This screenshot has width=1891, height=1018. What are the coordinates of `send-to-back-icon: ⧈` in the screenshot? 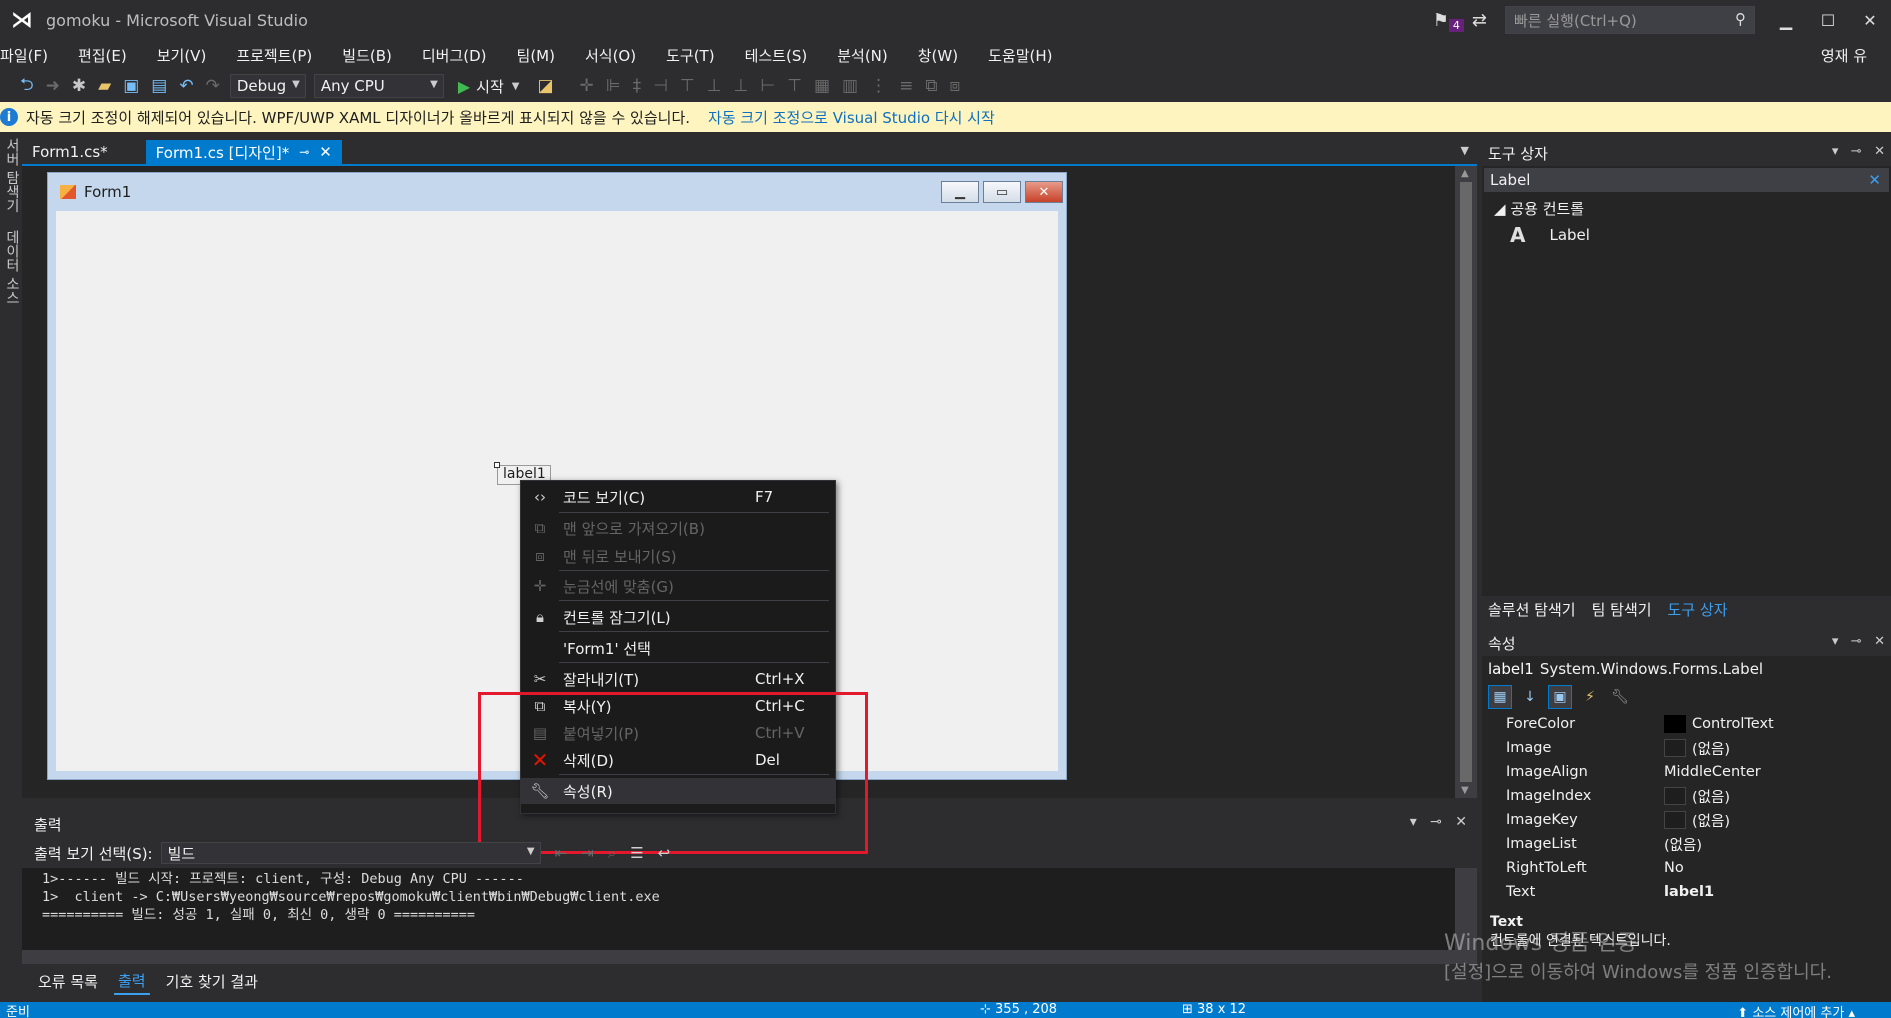 It's located at (954, 86).